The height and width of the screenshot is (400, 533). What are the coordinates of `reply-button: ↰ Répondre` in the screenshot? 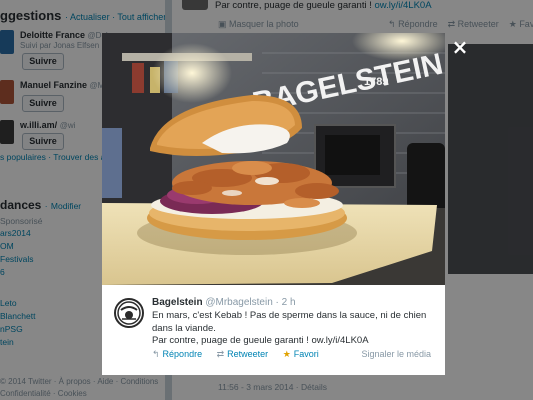 It's located at (177, 354).